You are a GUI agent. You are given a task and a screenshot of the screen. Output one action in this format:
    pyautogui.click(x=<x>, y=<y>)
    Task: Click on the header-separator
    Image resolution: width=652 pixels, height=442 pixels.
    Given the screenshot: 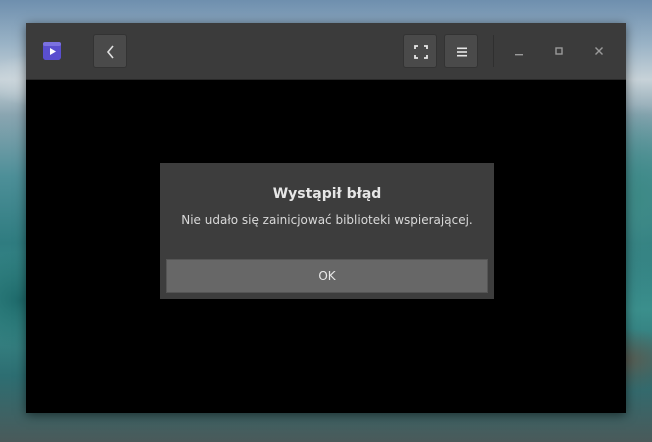 What is the action you would take?
    pyautogui.click(x=493, y=51)
    